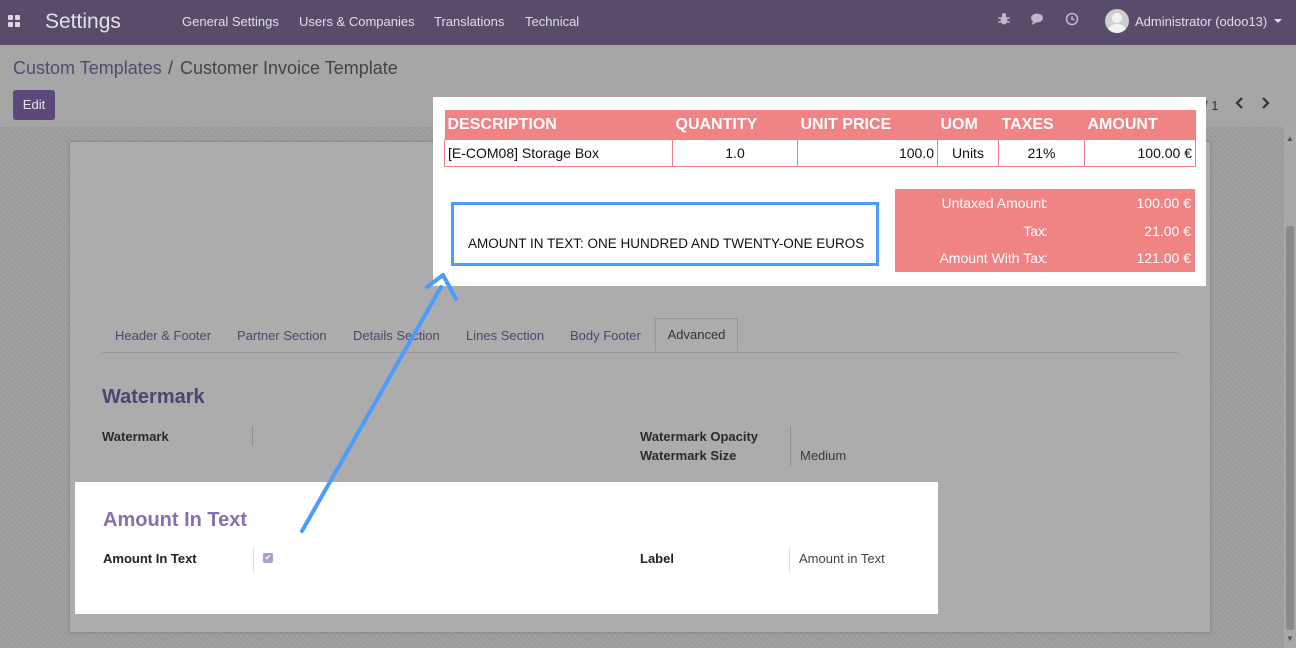 This screenshot has height=648, width=1296. What do you see at coordinates (735, 153) in the screenshot?
I see `cell-quantity: 1.0` at bounding box center [735, 153].